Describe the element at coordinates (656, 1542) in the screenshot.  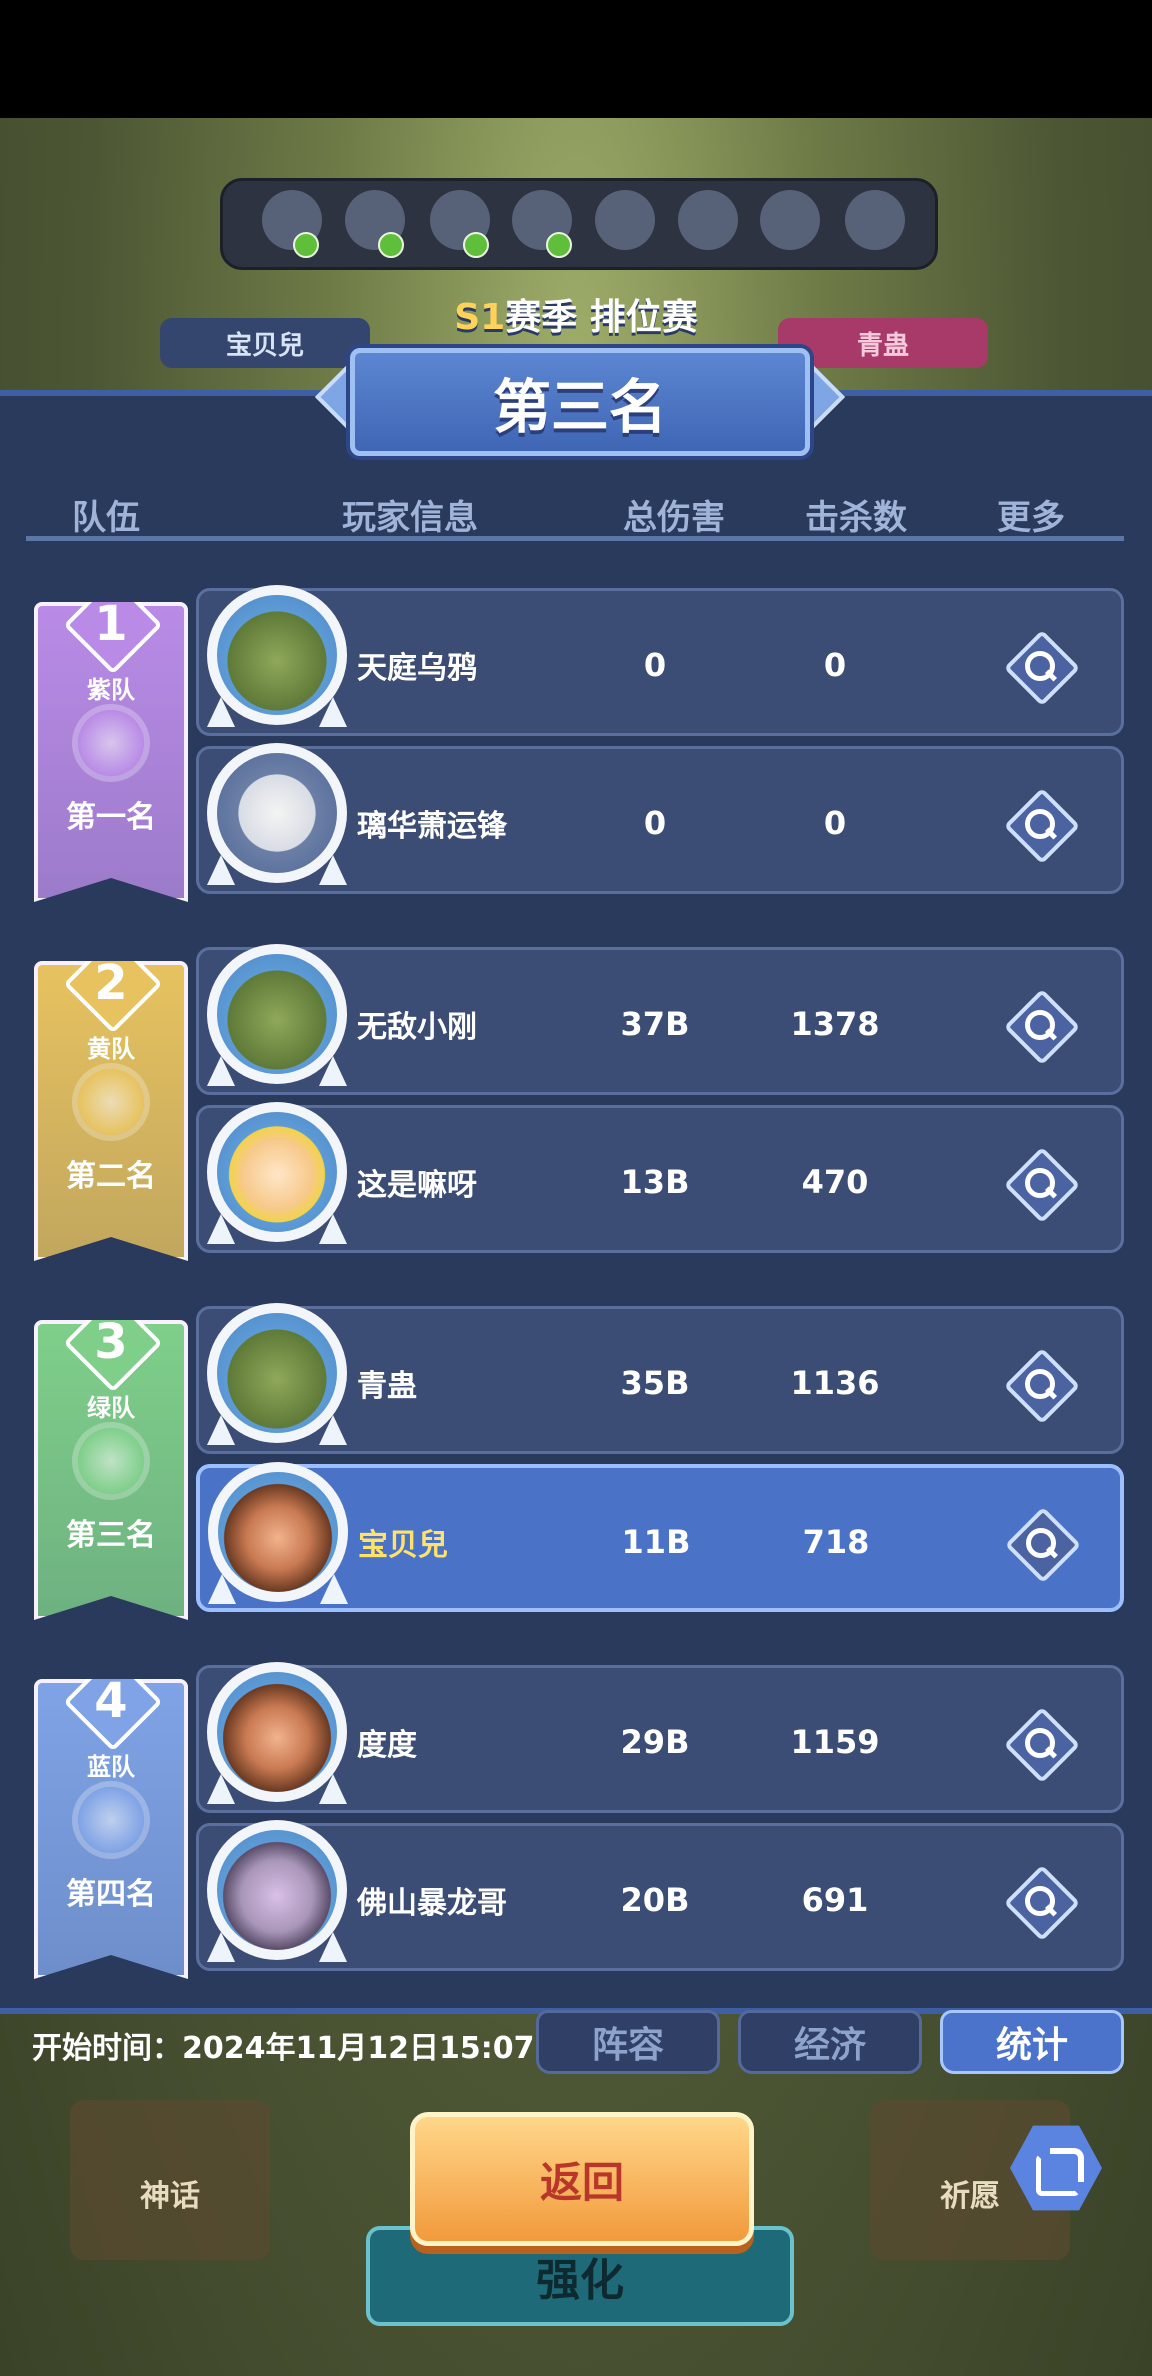
I see `player-damage: 11B` at that location.